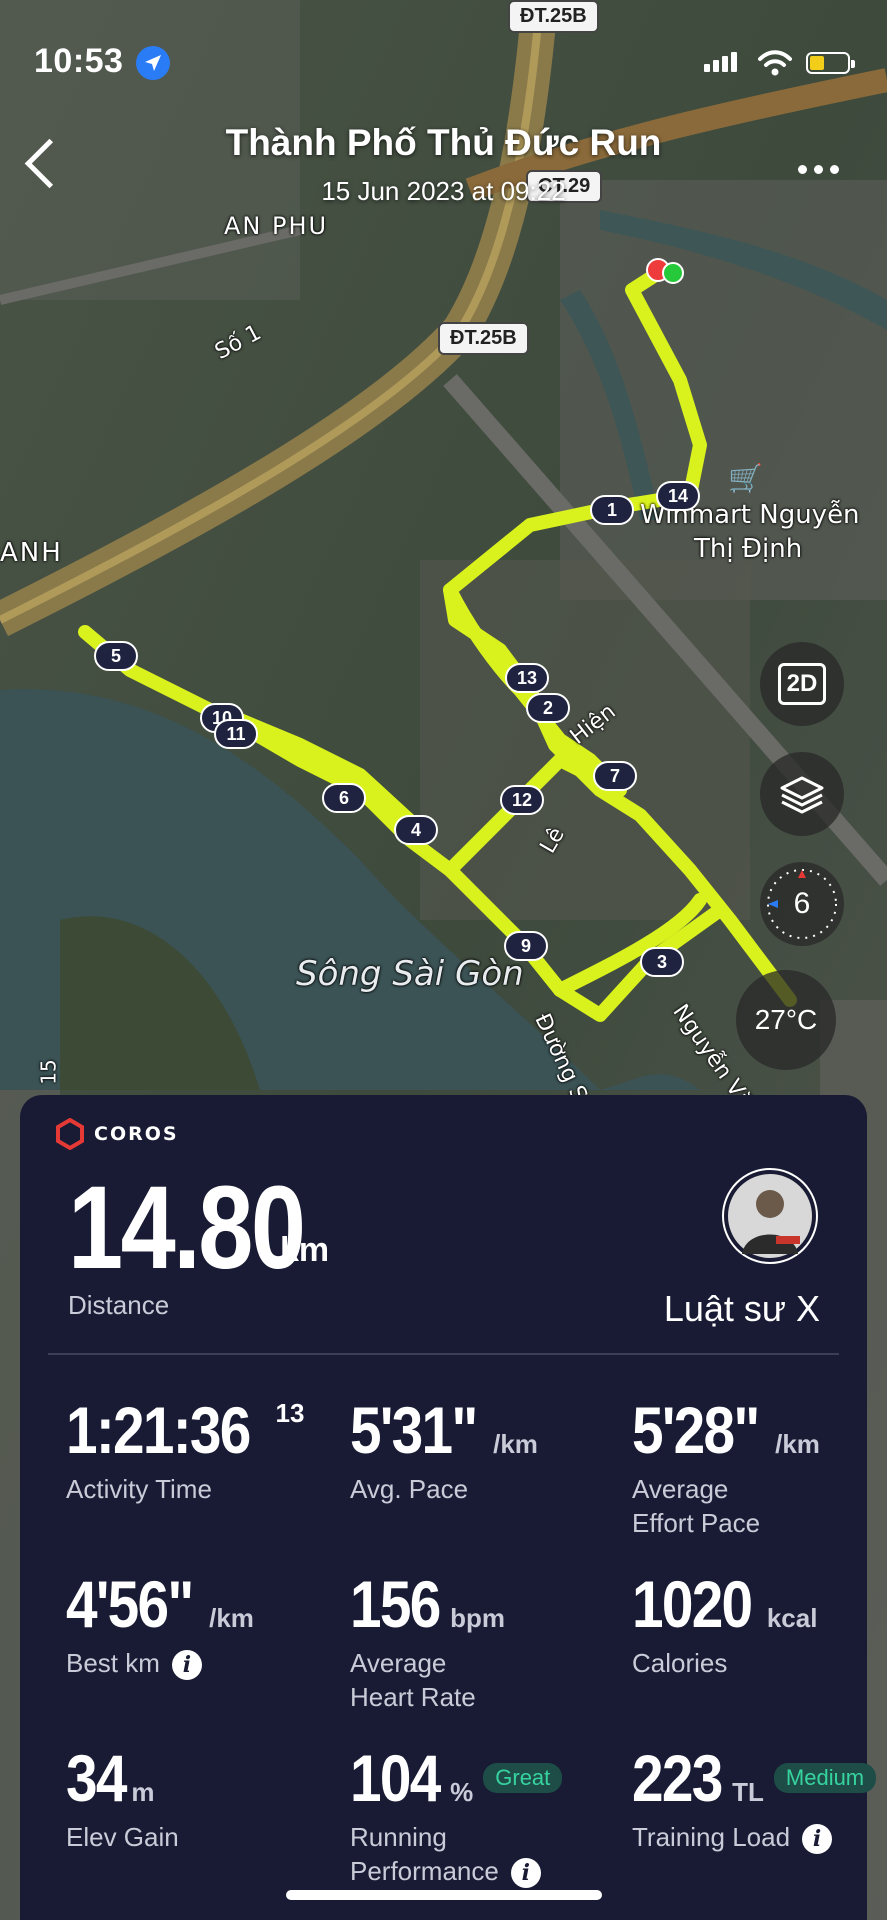 The width and height of the screenshot is (887, 1920). Describe the element at coordinates (612, 510) in the screenshot. I see `km-marker-1: 1` at that location.